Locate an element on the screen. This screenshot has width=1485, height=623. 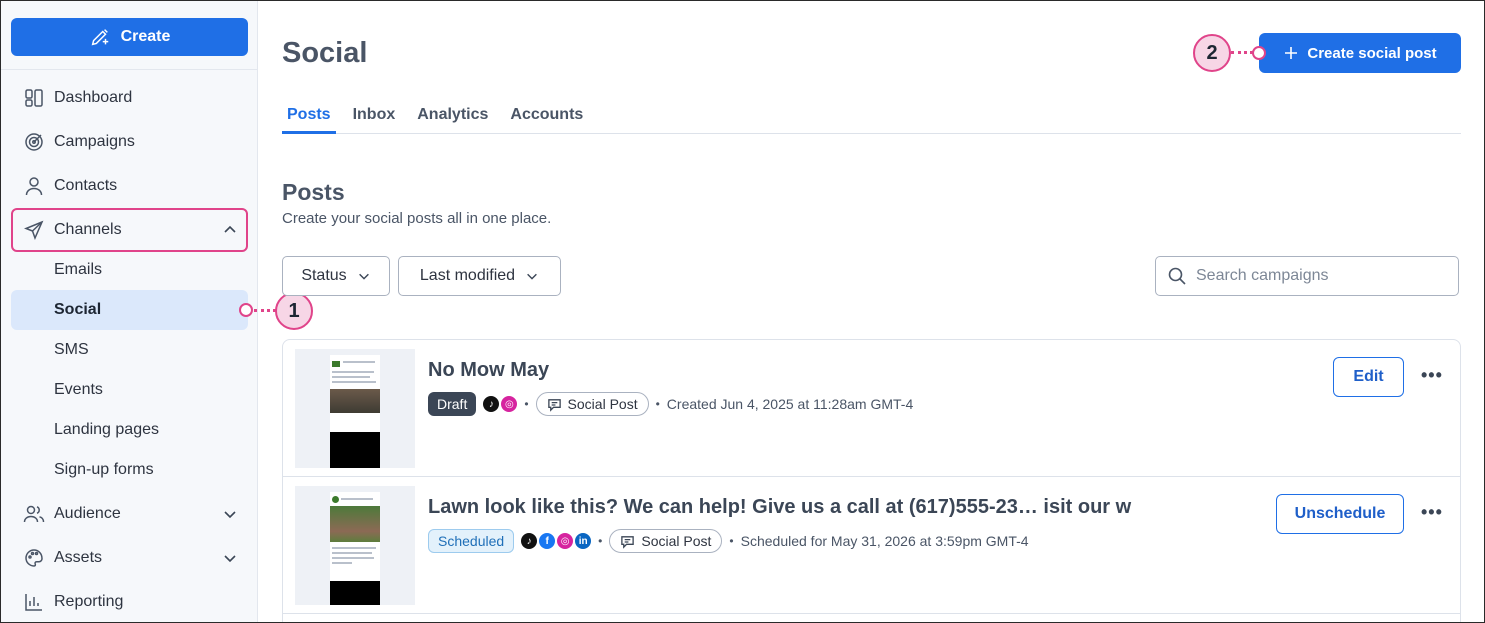
sidebar-item-label: Channels is located at coordinates (88, 229).